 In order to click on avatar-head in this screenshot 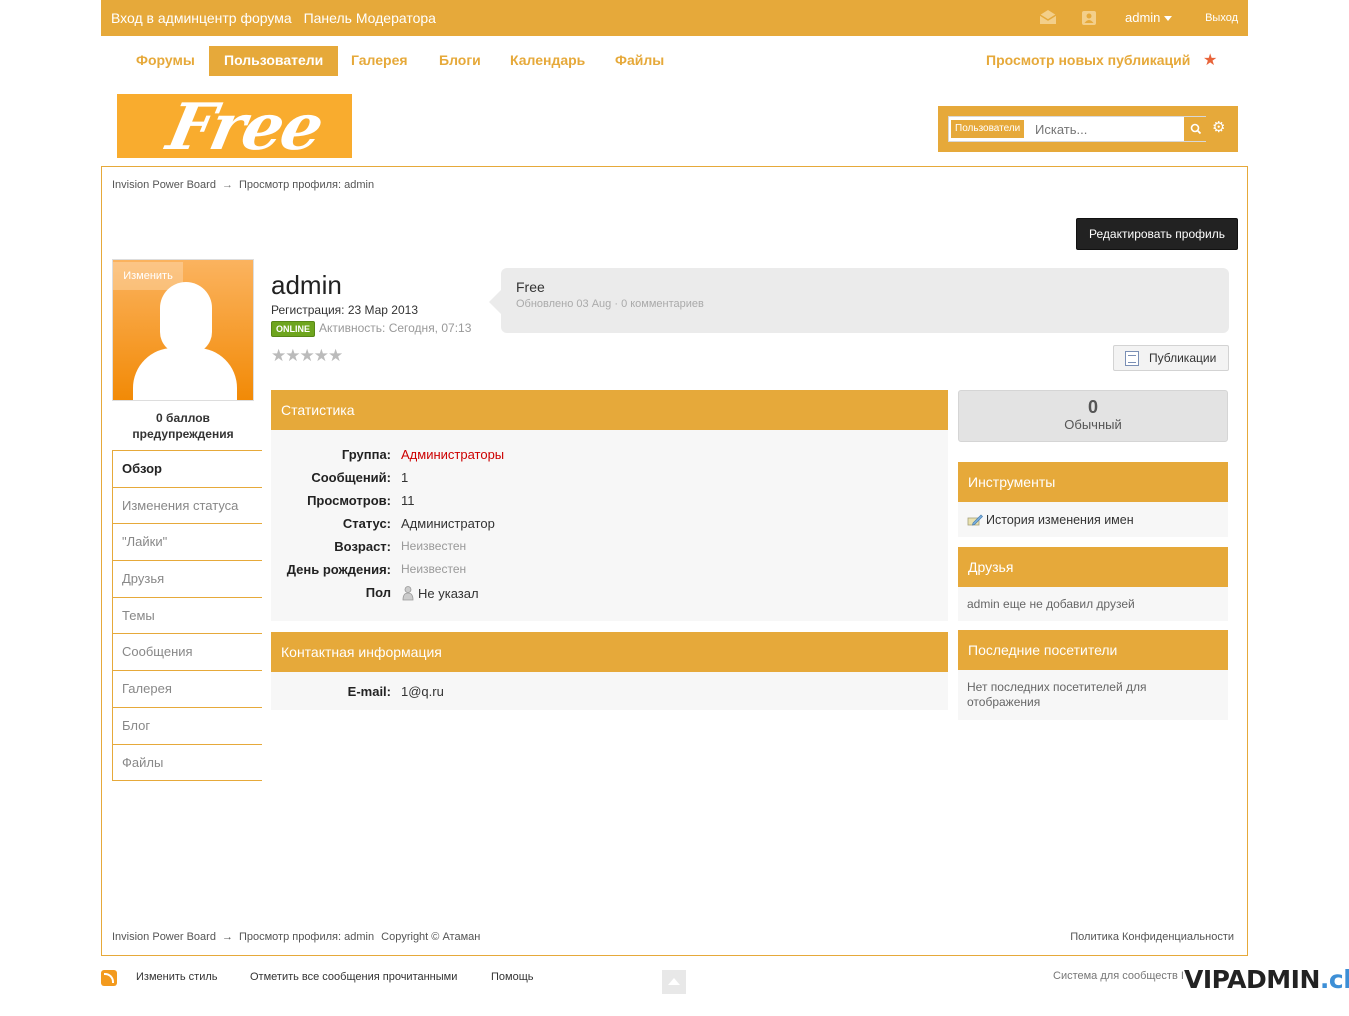, I will do `click(186, 318)`.